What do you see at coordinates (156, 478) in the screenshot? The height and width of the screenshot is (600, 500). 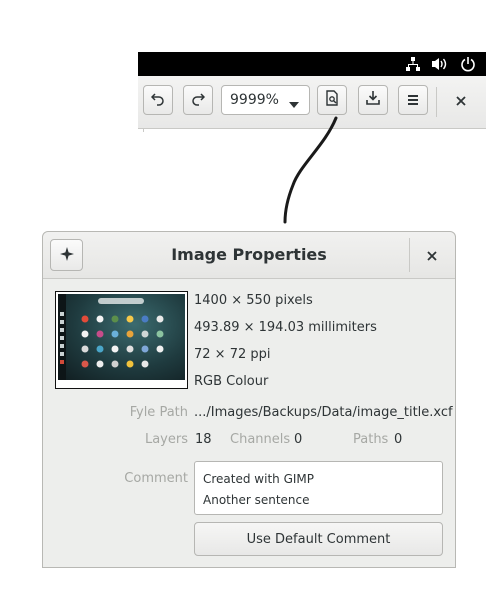 I see `comment-label: Comment` at bounding box center [156, 478].